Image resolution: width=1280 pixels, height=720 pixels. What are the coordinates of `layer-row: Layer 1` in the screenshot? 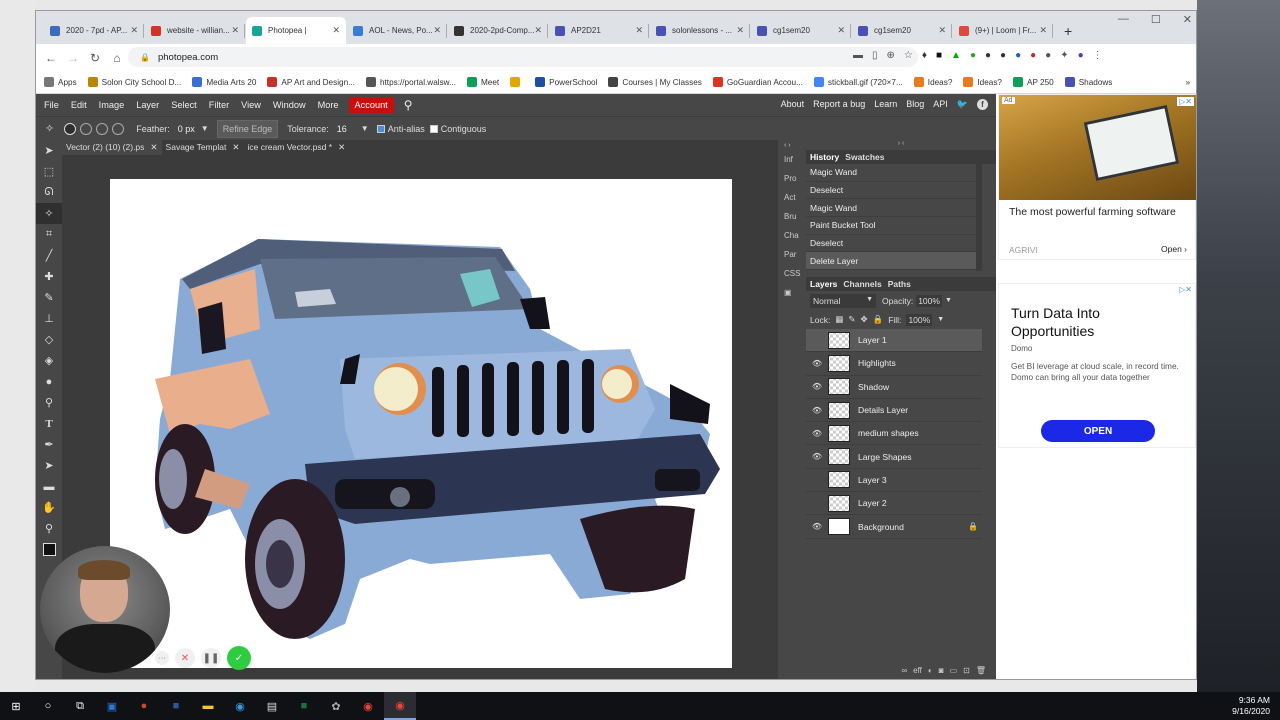 It's located at (894, 341).